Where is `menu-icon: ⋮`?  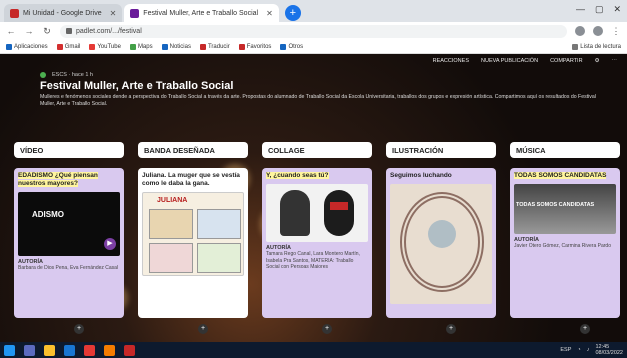
menu-icon: ⋮ is located at coordinates (616, 31).